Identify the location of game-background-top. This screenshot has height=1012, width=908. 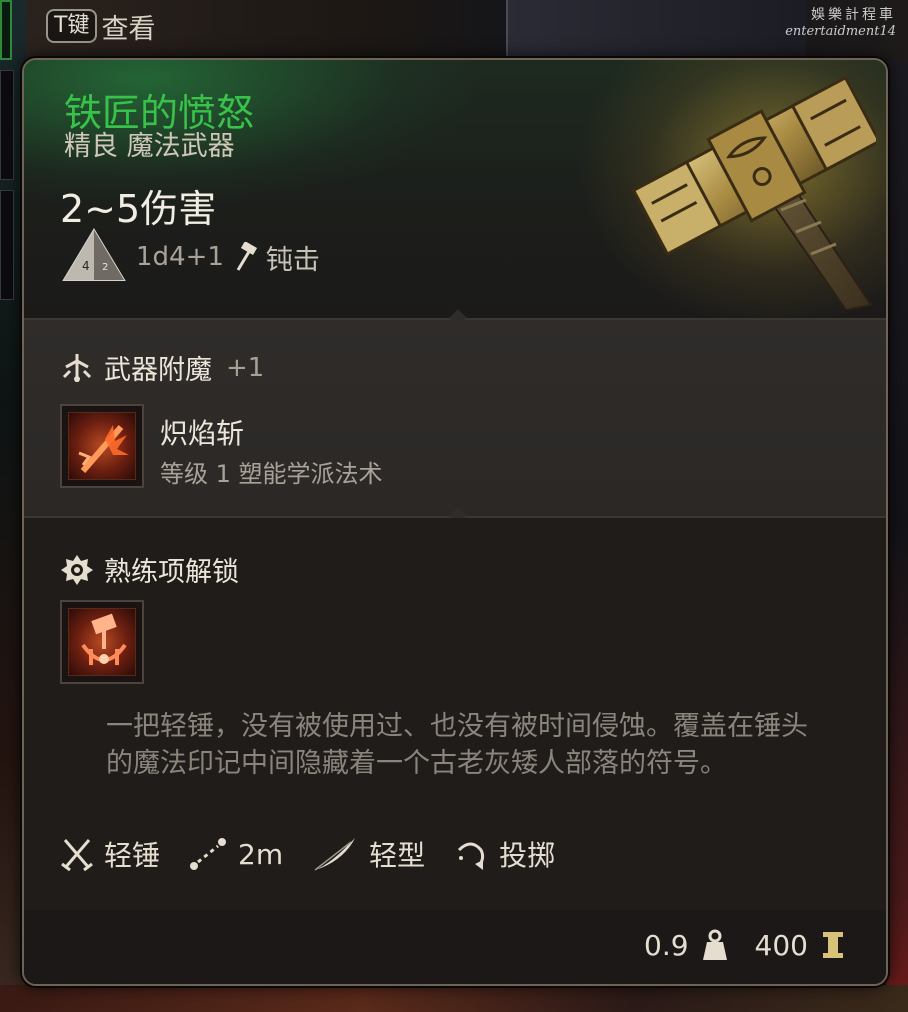
(467, 31).